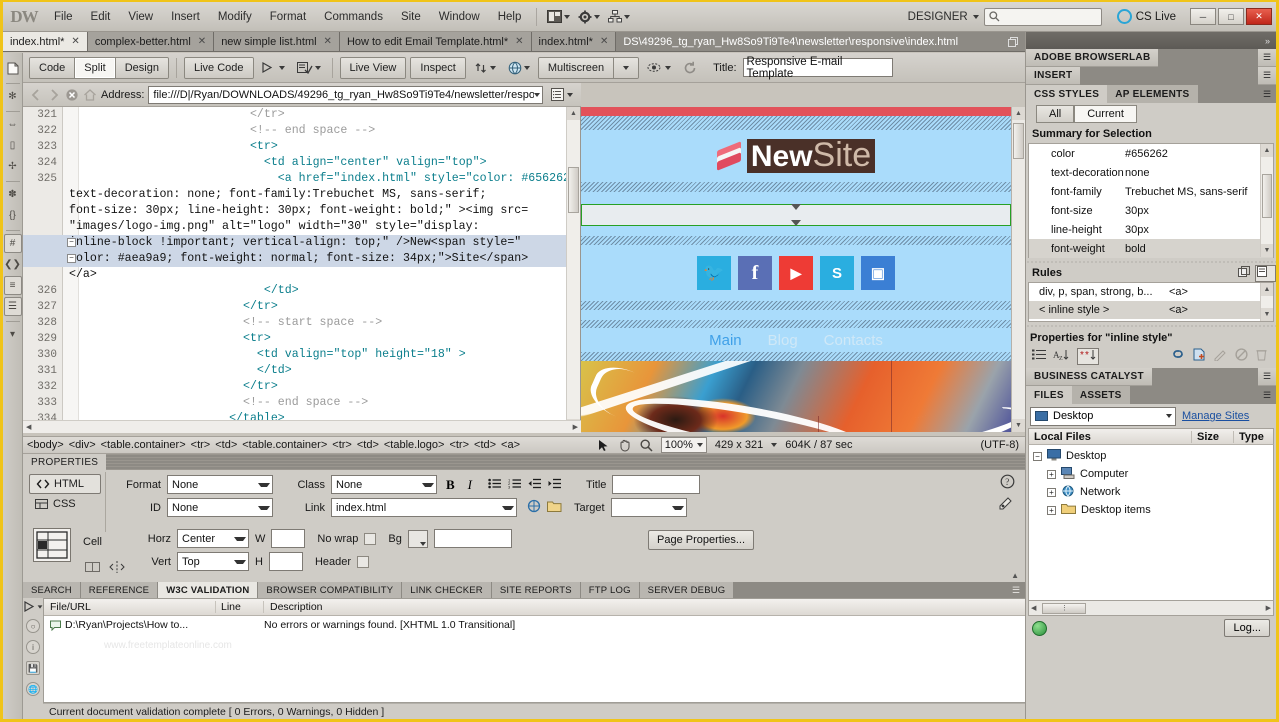  Describe the element at coordinates (45, 445) in the screenshot. I see `tag-selector-item: <body>` at that location.